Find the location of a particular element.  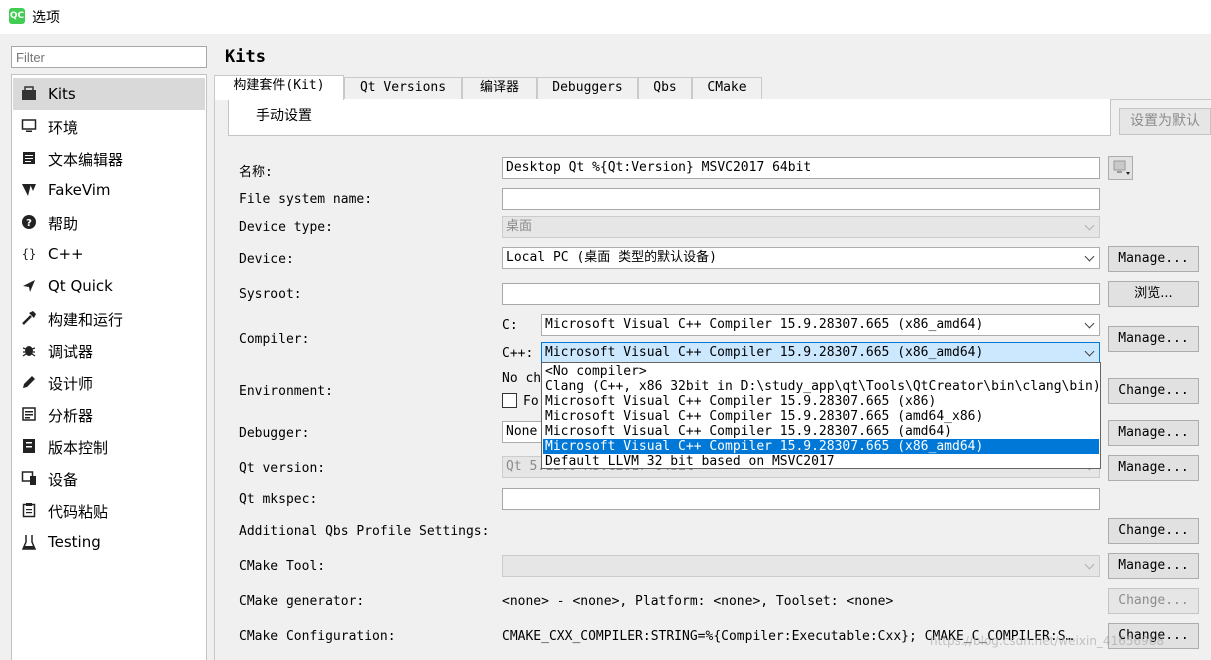

sidebar-item-devices: 设备 is located at coordinates (109, 478).